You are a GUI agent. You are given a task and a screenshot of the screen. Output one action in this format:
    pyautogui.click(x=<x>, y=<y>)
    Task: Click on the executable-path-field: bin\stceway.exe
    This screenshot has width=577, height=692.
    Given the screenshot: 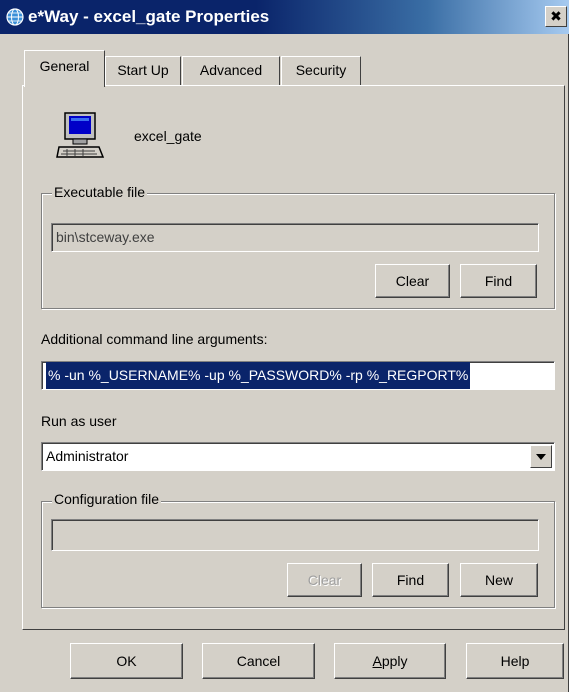 What is the action you would take?
    pyautogui.click(x=295, y=237)
    